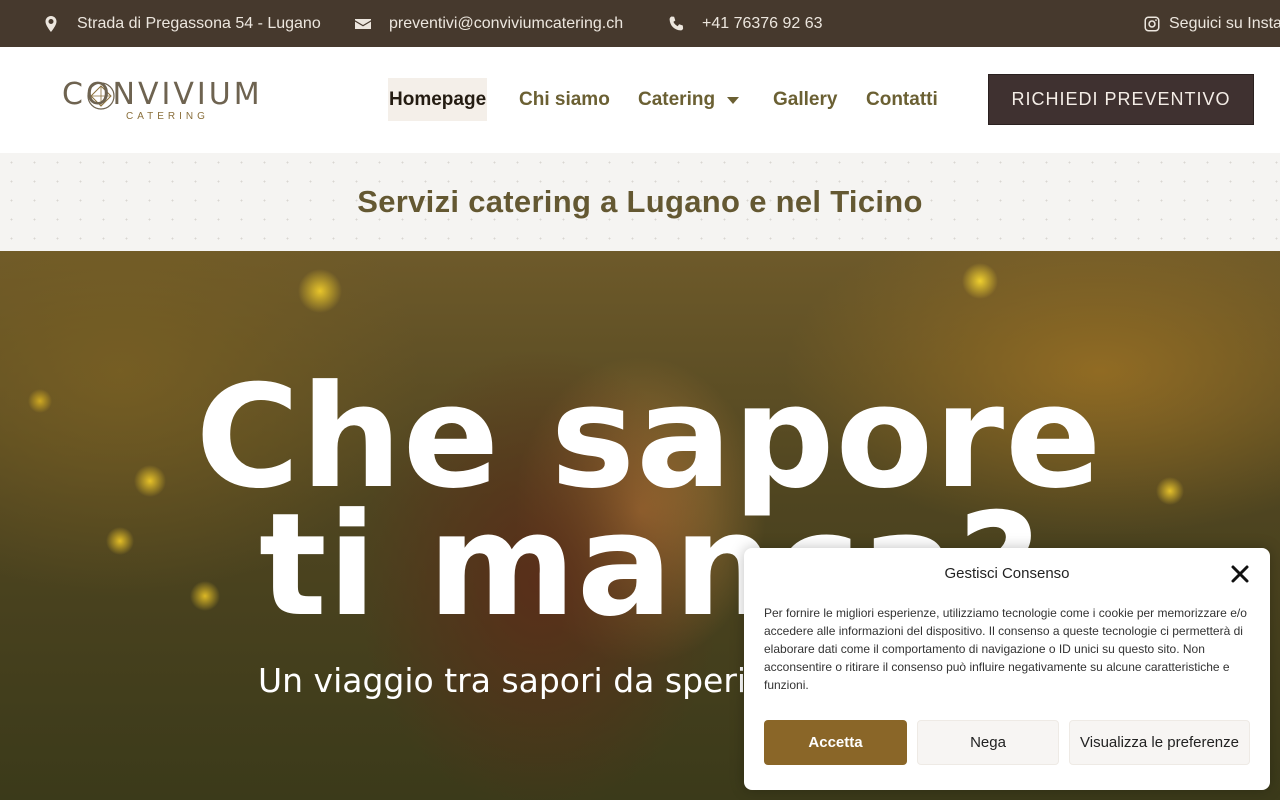 The width and height of the screenshot is (1280, 800). What do you see at coordinates (676, 24) in the screenshot?
I see `phone-icon` at bounding box center [676, 24].